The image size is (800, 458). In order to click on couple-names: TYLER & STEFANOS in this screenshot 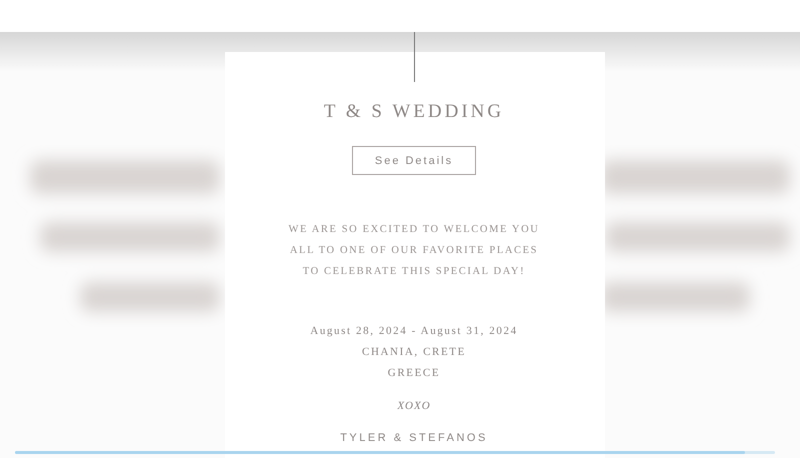, I will do `click(414, 438)`.